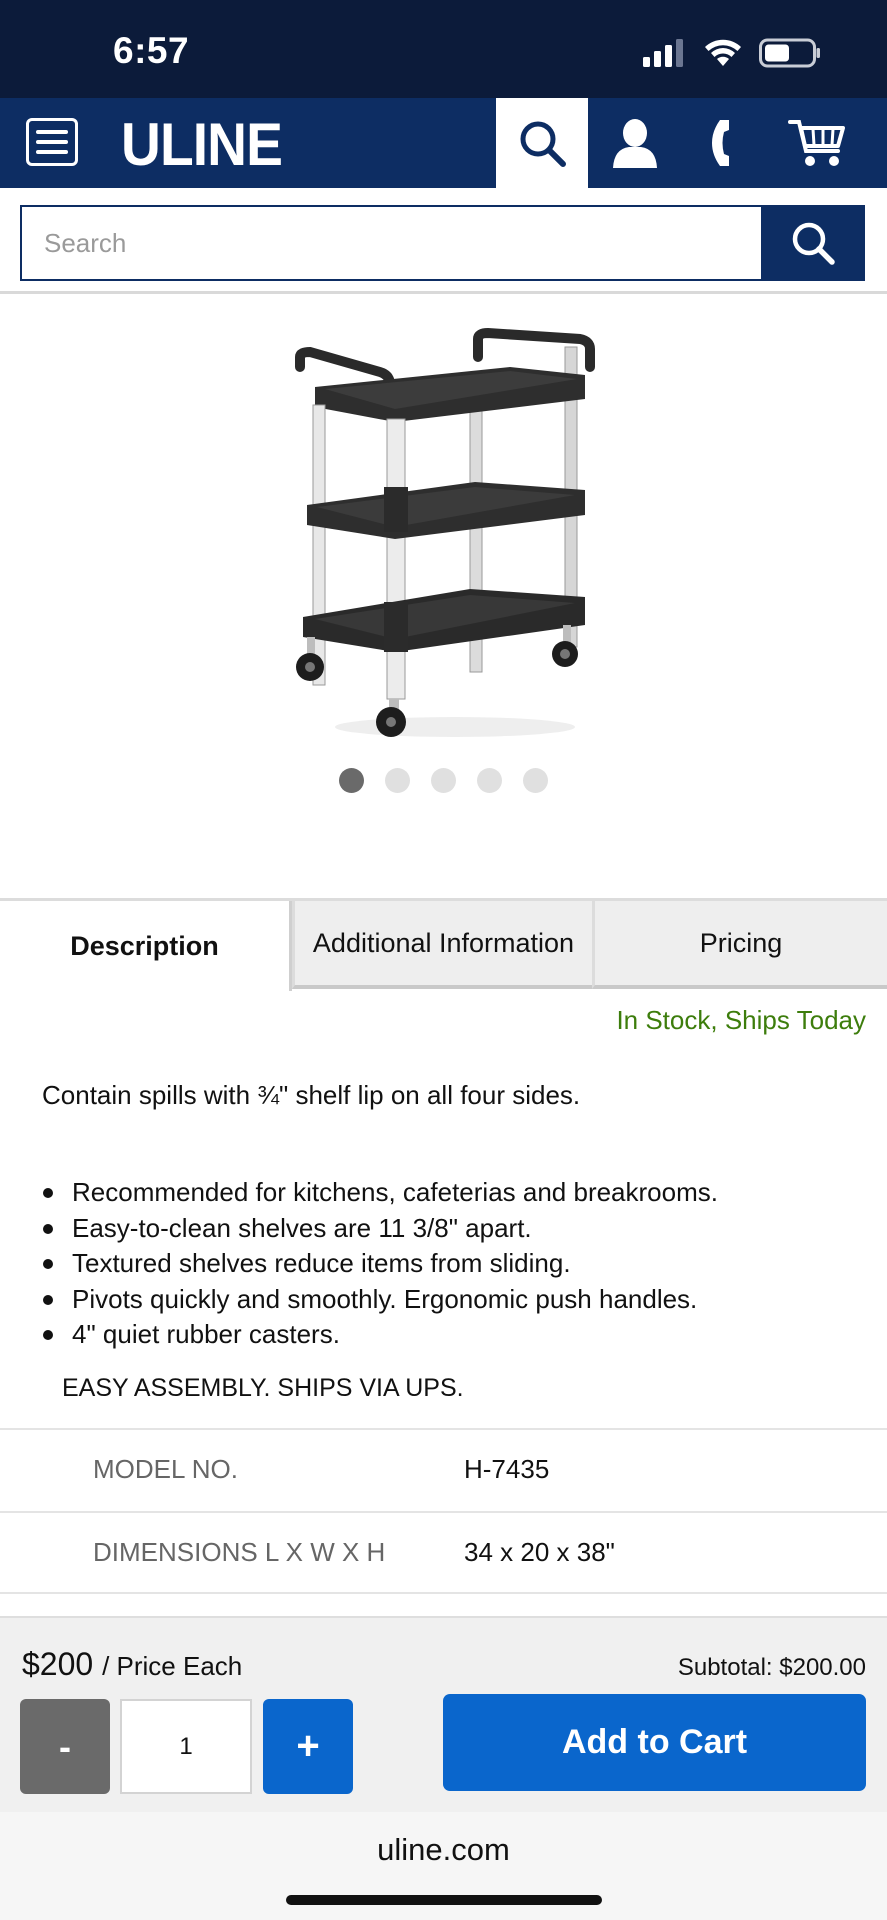  Describe the element at coordinates (443, 49) in the screenshot. I see `status-bar: 6:57` at that location.